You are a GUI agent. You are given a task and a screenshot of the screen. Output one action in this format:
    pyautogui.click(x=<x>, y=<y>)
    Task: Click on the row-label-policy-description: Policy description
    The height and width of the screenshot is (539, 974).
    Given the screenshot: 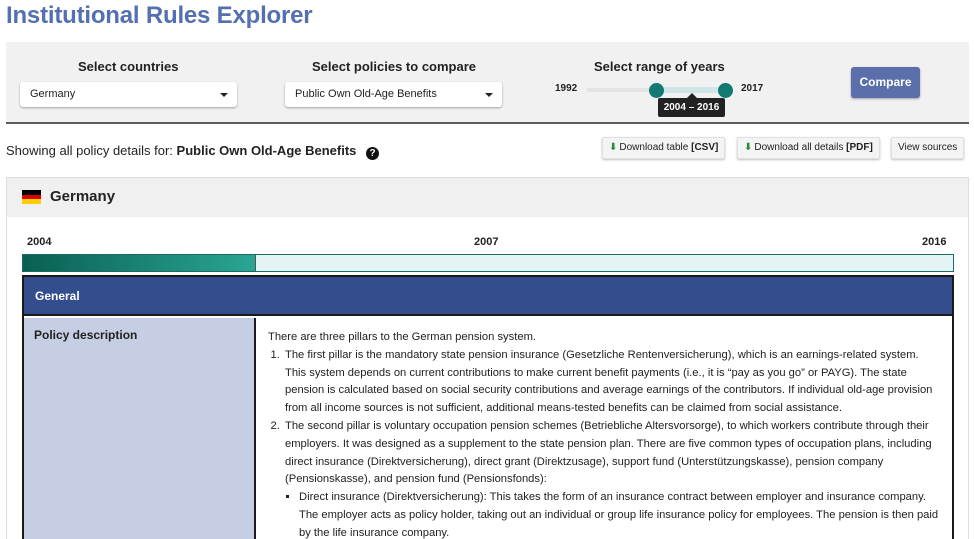 What is the action you would take?
    pyautogui.click(x=140, y=428)
    